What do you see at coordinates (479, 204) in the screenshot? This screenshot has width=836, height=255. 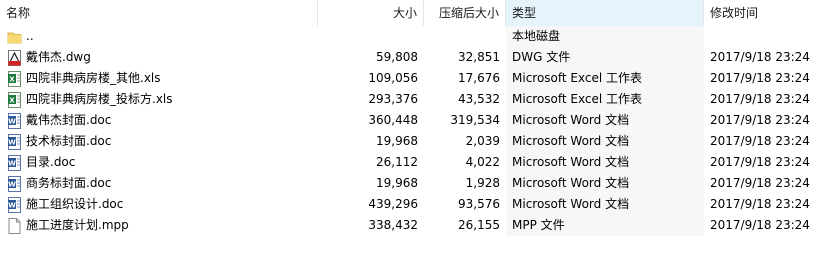 I see `file-packed-size: 93,576` at bounding box center [479, 204].